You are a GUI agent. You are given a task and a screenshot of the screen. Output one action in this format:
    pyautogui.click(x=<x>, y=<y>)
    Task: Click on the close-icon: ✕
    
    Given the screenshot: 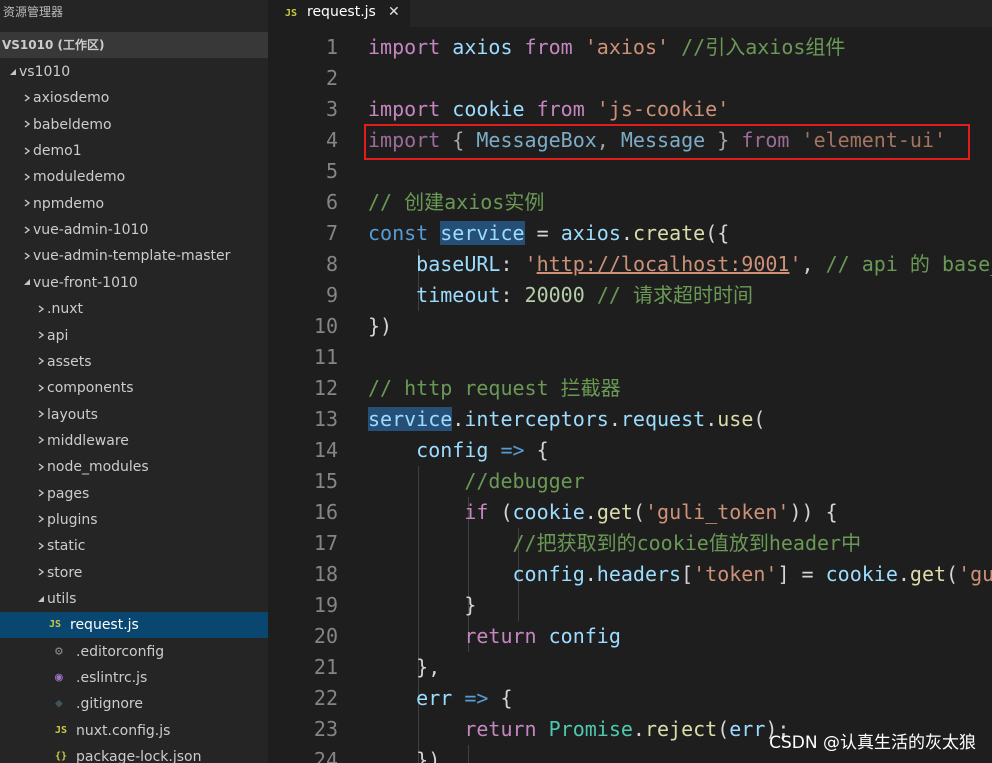 What is the action you would take?
    pyautogui.click(x=394, y=12)
    